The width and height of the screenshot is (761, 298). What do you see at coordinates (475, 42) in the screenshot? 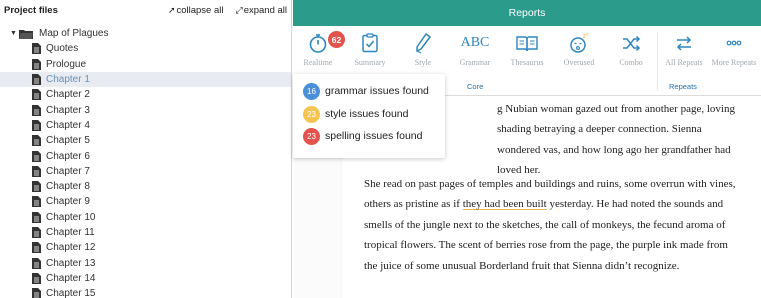
I see `abc-icon: ABC` at bounding box center [475, 42].